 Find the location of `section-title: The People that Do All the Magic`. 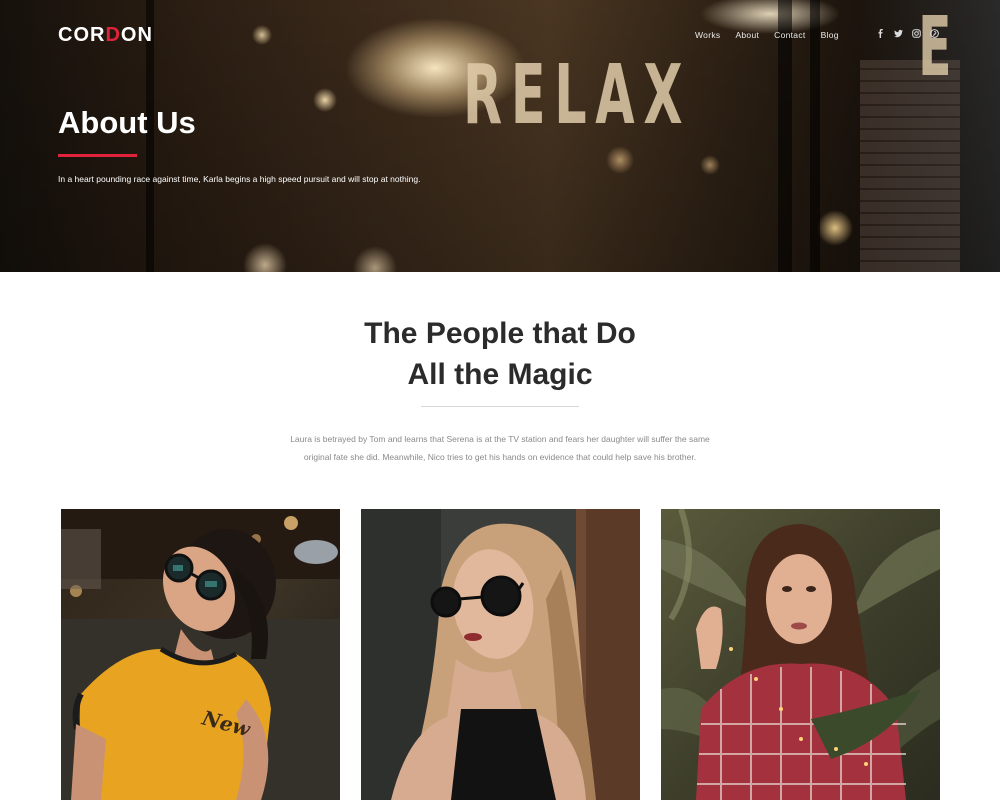

section-title: The People that Do All the Magic is located at coordinates (500, 354).